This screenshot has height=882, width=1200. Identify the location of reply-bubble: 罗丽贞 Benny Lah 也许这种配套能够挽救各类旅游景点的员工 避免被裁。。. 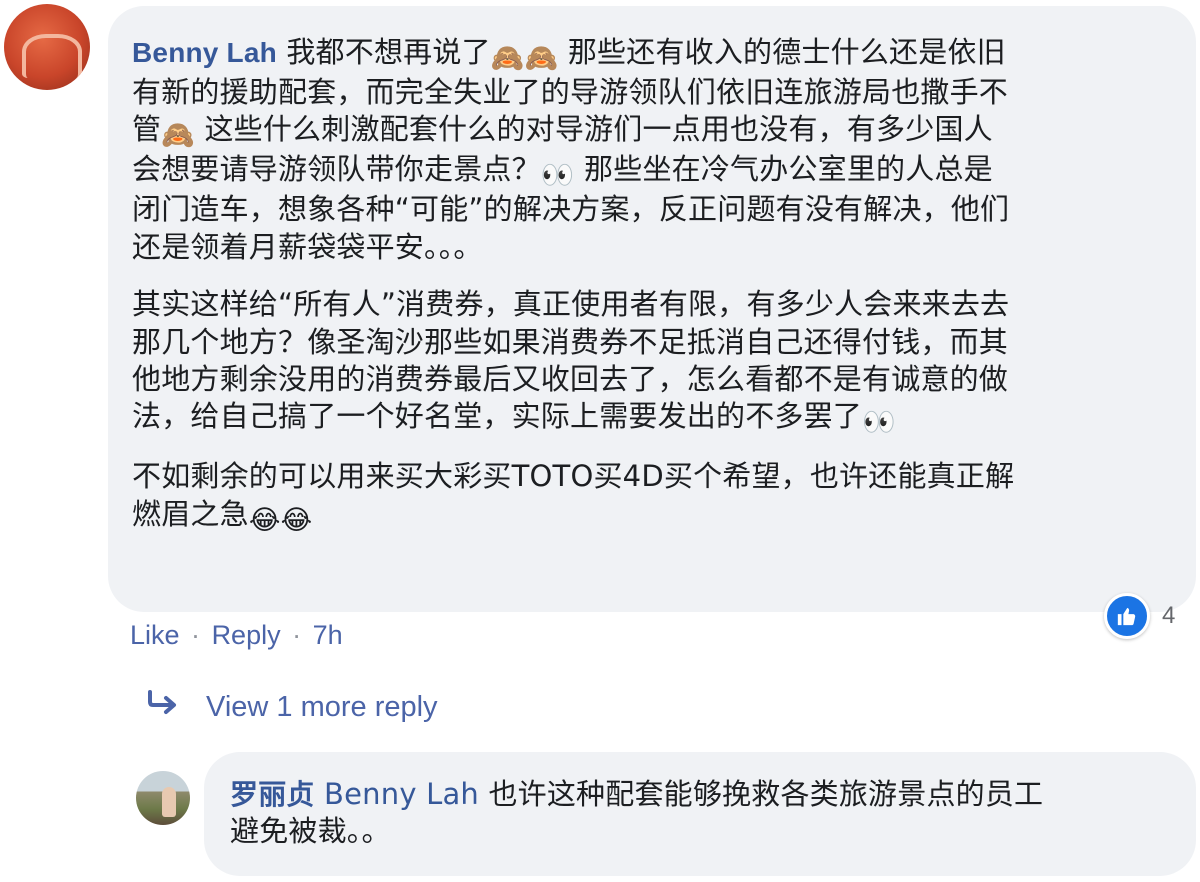
(700, 814).